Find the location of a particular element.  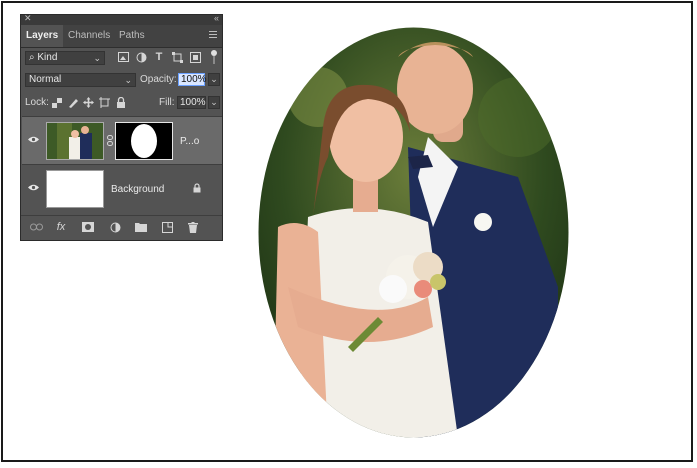

collapse-icon: « is located at coordinates (216, 18).